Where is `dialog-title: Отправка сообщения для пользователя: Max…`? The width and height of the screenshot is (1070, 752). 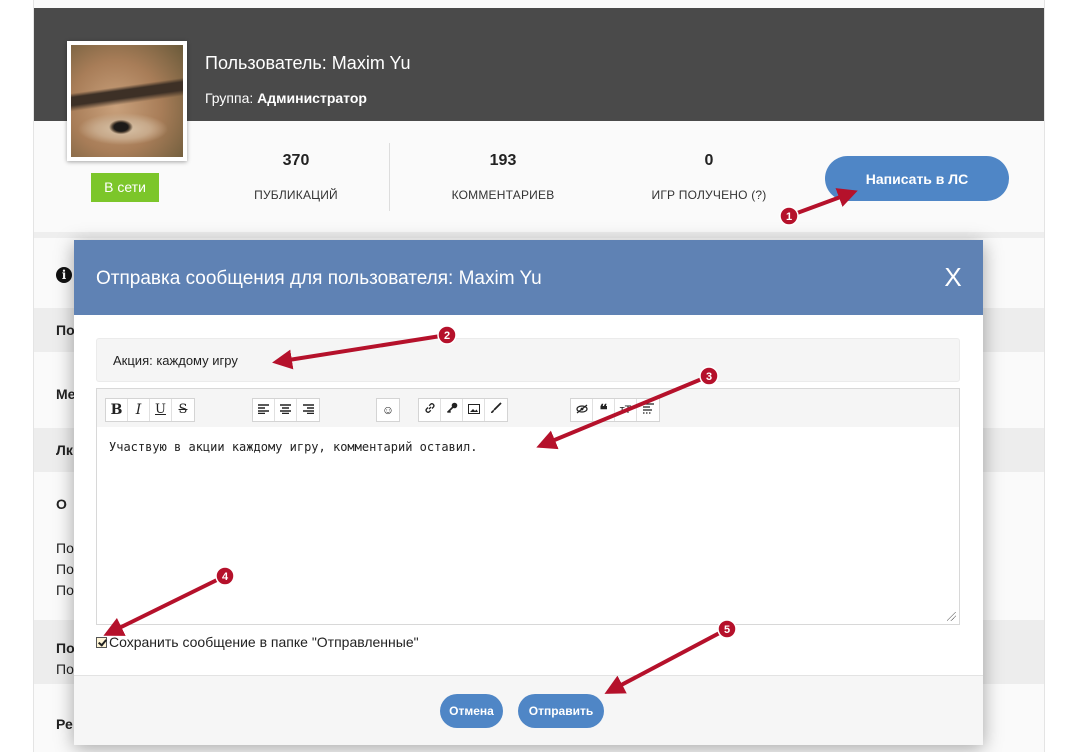 dialog-title: Отправка сообщения для пользователя: Max… is located at coordinates (319, 278).